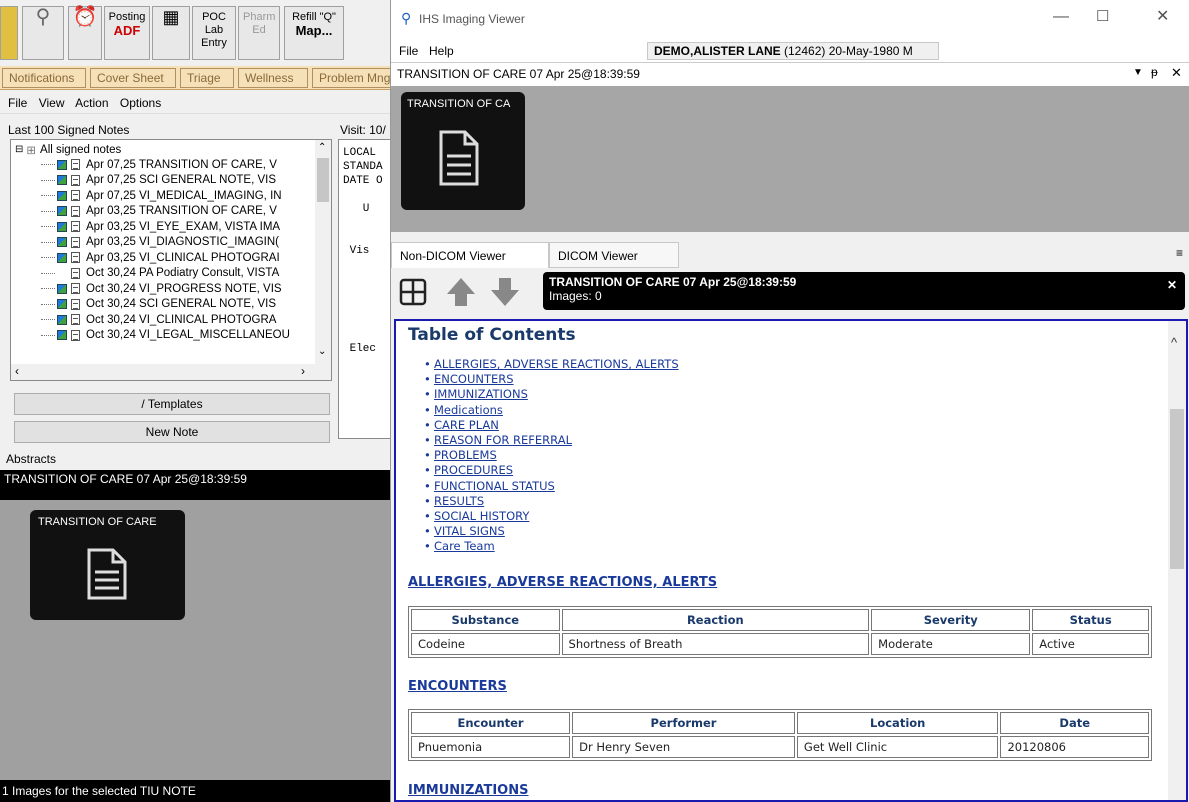  I want to click on pin-icon: ᵽ, so click(1154, 72).